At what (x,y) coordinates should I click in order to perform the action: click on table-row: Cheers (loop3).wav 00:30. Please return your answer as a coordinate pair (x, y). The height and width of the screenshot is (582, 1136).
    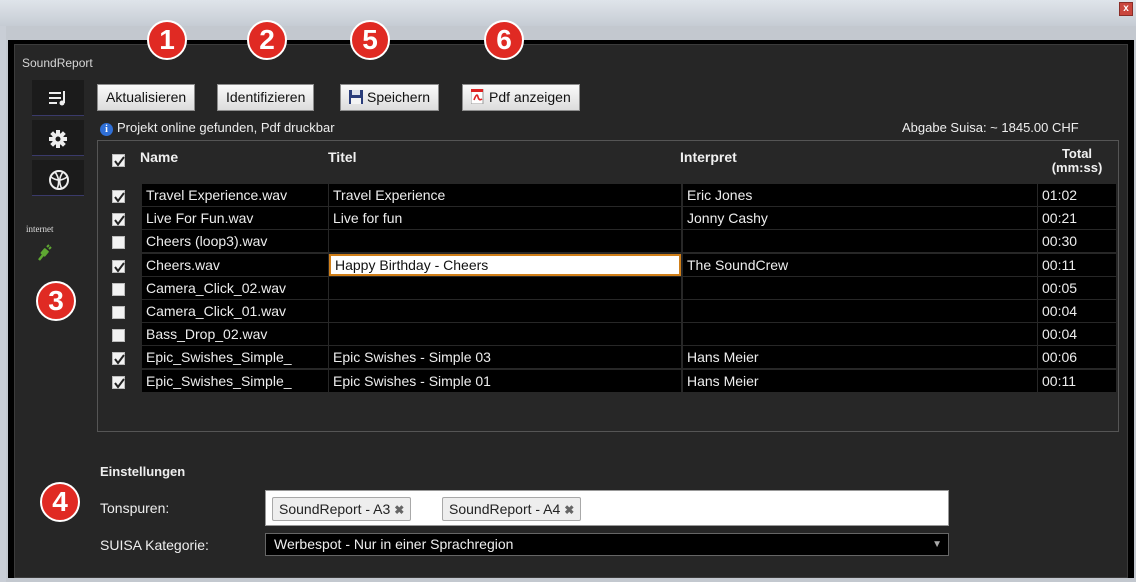
    Looking at the image, I should click on (608, 241).